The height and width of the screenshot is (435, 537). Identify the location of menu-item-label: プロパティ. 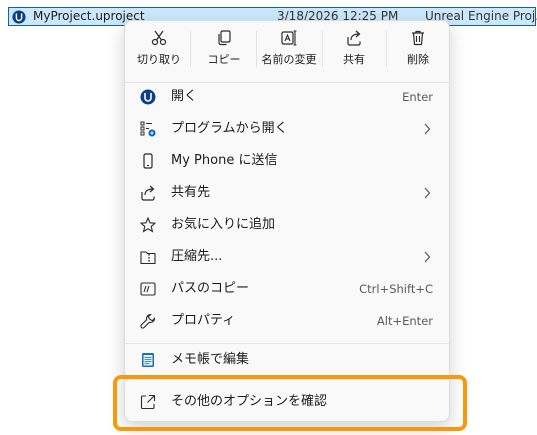
(203, 320).